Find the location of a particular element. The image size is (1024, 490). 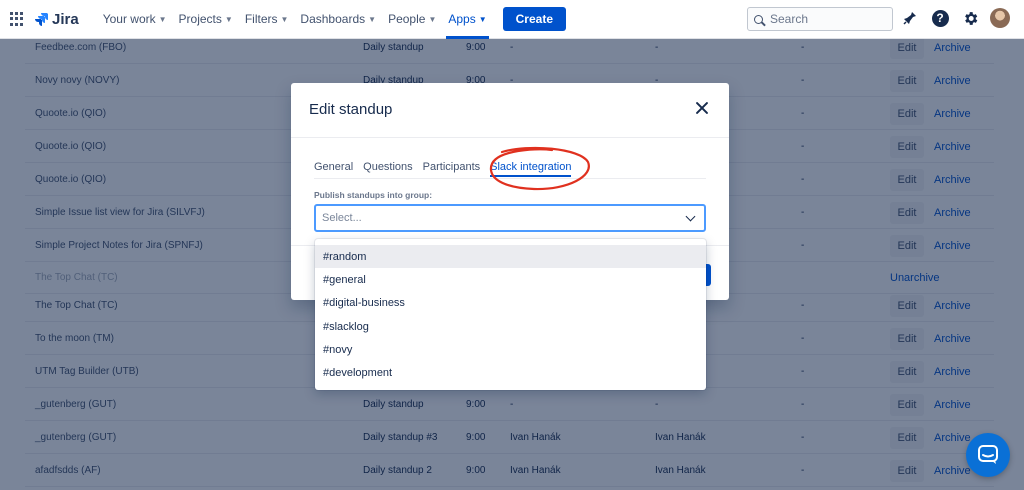

nav-projects: Projects ▼ is located at coordinates (206, 19).